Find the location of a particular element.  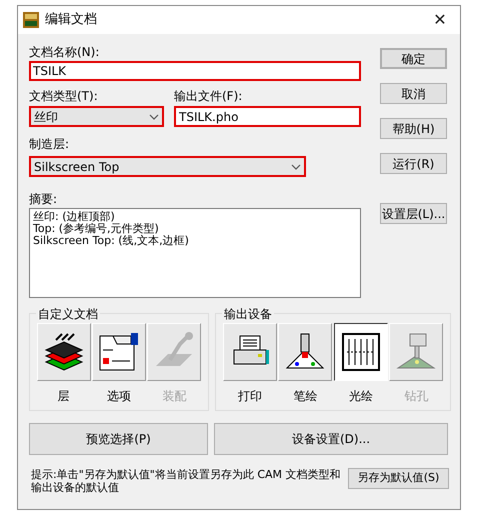

field-label: 文档名称(N): is located at coordinates (64, 52).